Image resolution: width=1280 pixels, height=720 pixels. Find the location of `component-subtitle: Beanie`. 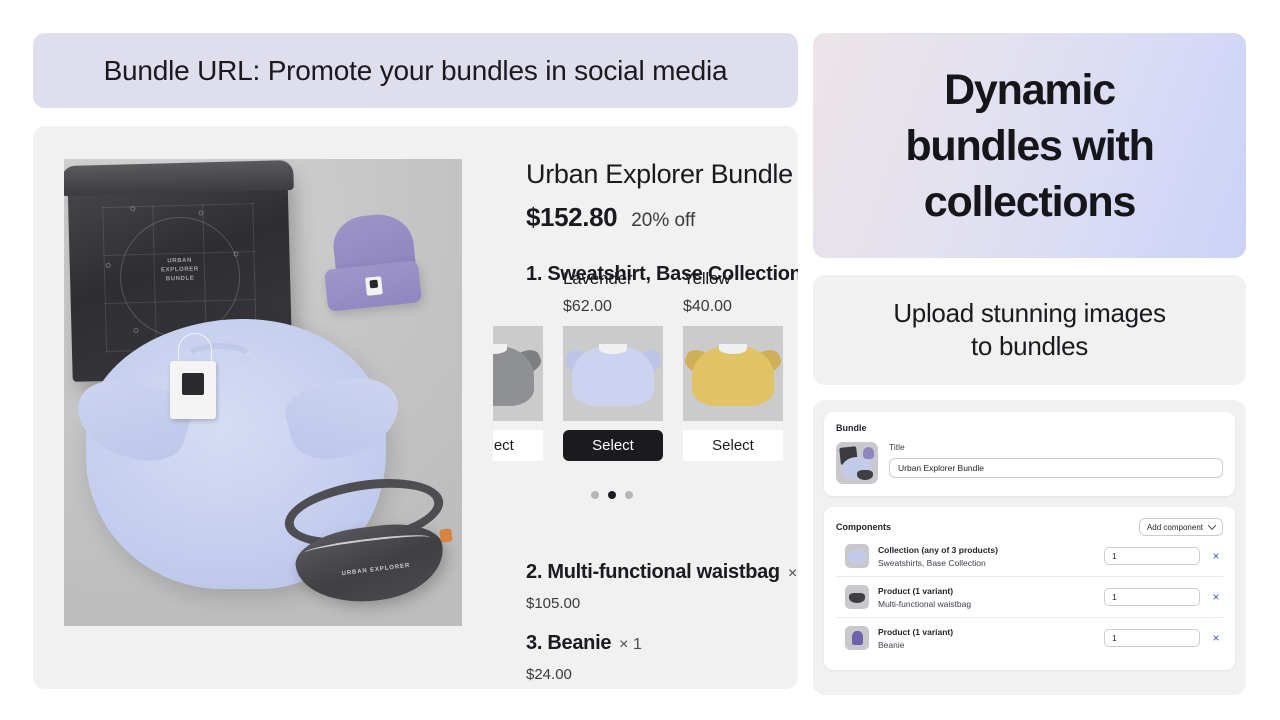

component-subtitle: Beanie is located at coordinates (891, 644).